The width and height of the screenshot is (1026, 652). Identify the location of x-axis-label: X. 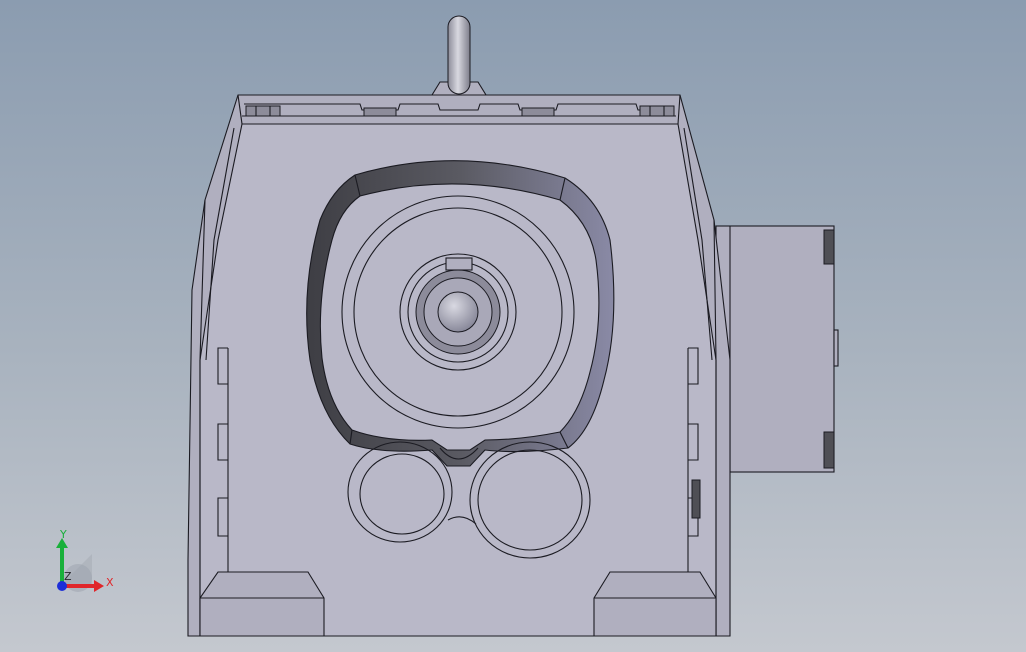
(110, 582).